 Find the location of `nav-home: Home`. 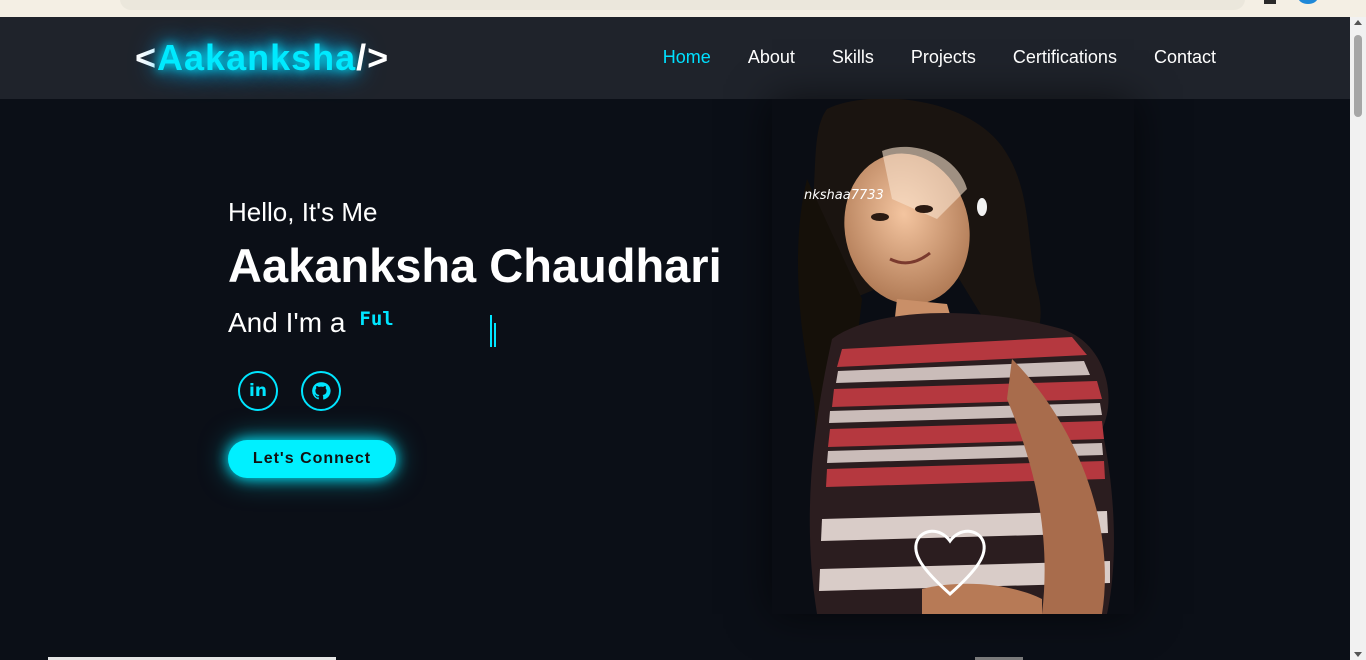

nav-home: Home is located at coordinates (687, 57).